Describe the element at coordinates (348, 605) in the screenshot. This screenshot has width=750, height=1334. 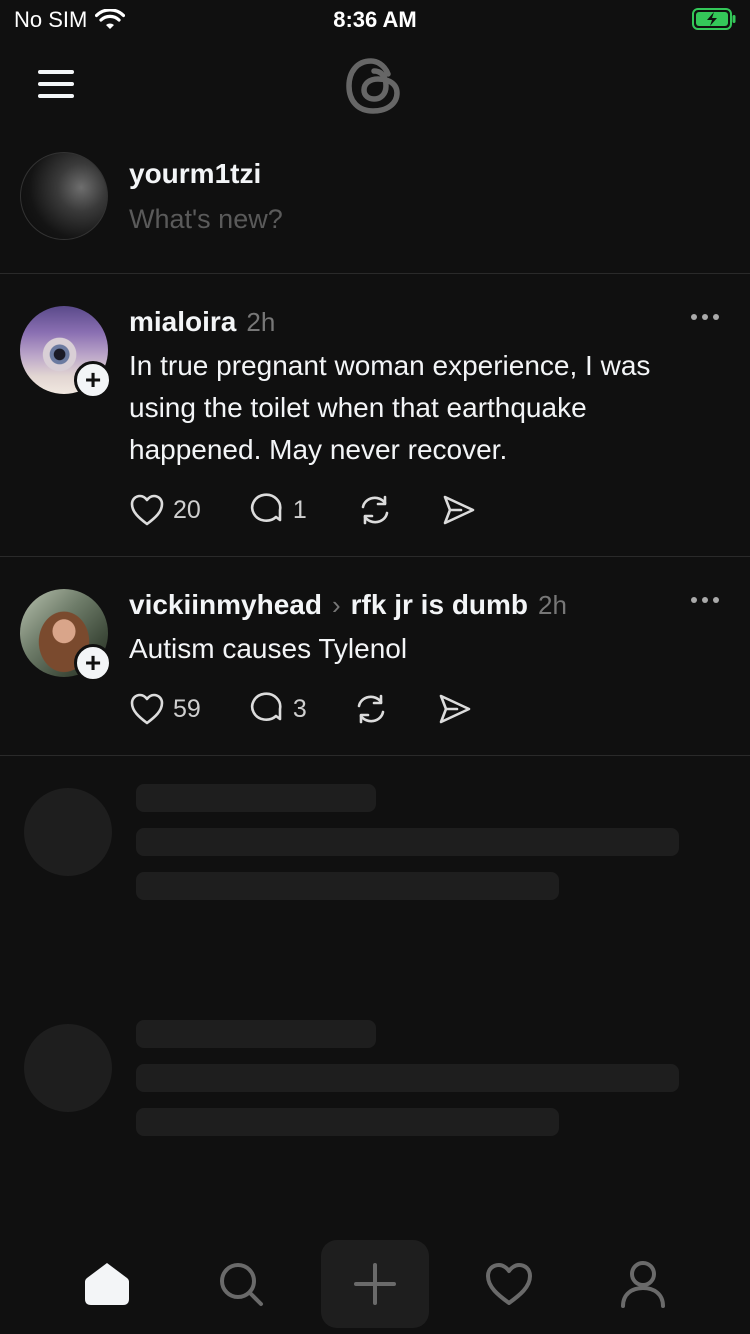
I see `post-header: vickiinmyhead › rfk jr is dumb 2h` at that location.